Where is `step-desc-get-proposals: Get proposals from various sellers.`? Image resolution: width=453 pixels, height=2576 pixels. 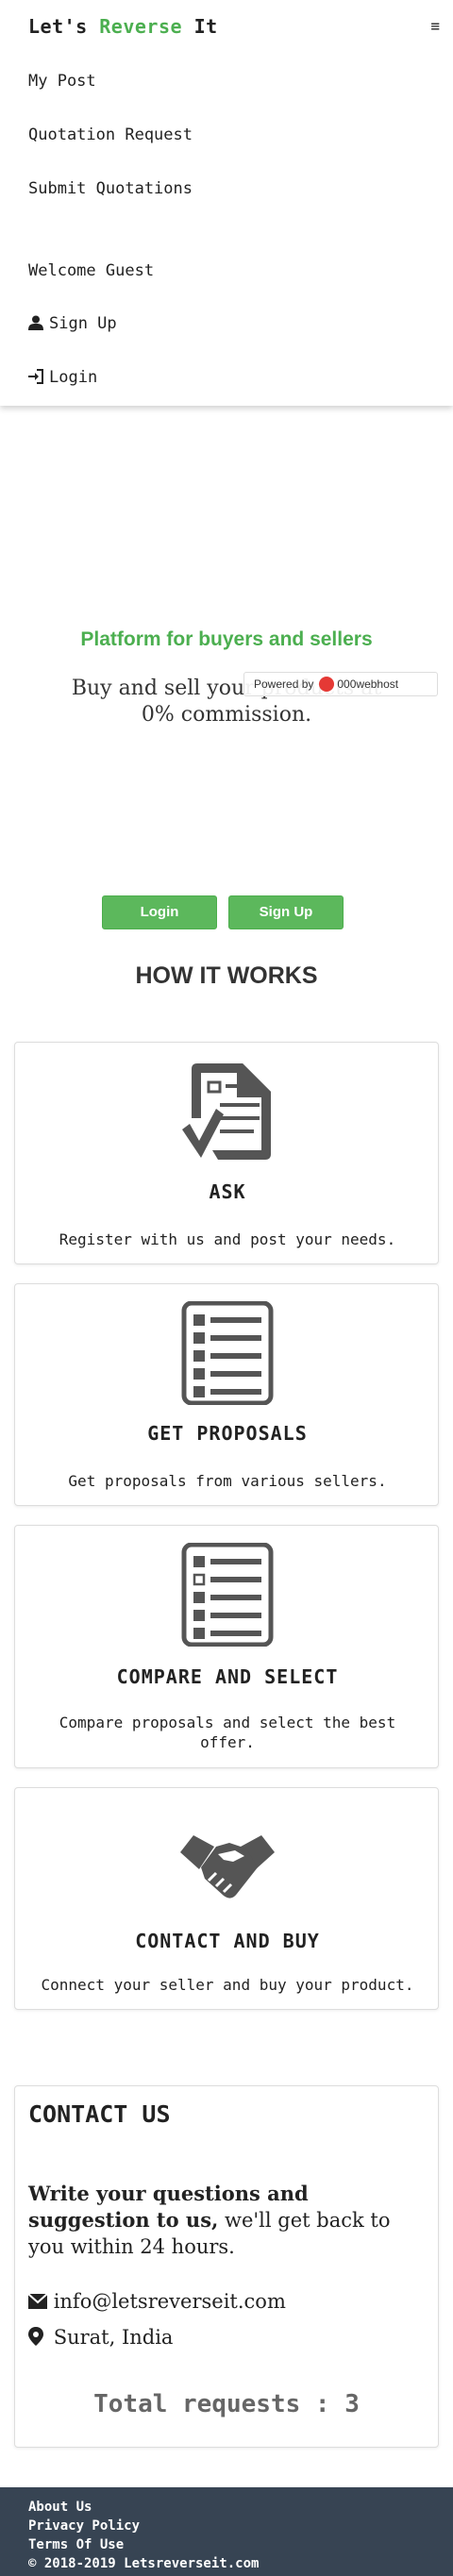 step-desc-get-proposals: Get proposals from various sellers. is located at coordinates (228, 1481).